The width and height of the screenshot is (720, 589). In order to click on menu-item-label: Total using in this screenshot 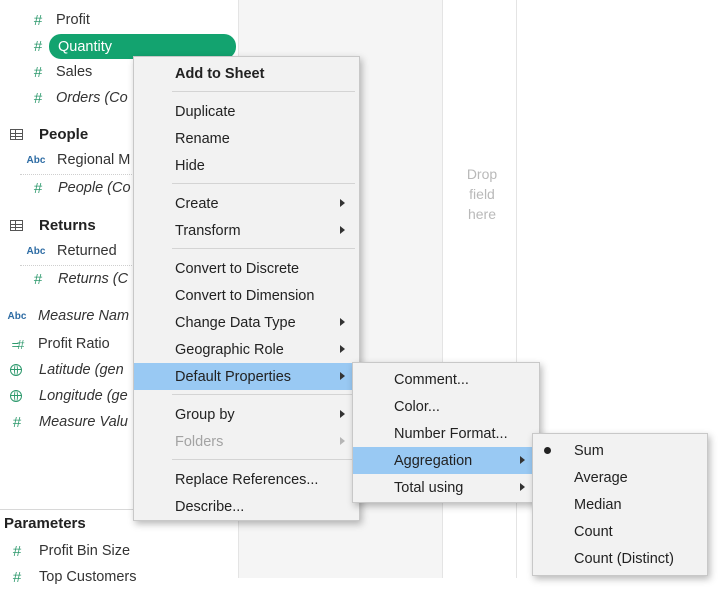, I will do `click(429, 487)`.